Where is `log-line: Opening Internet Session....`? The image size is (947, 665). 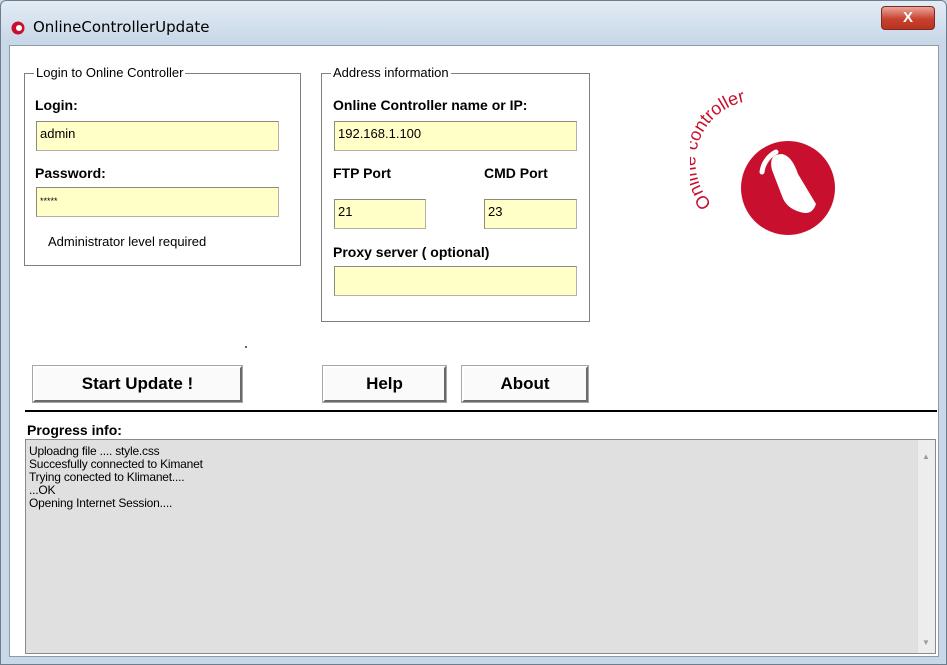
log-line: Opening Internet Session.... is located at coordinates (101, 503).